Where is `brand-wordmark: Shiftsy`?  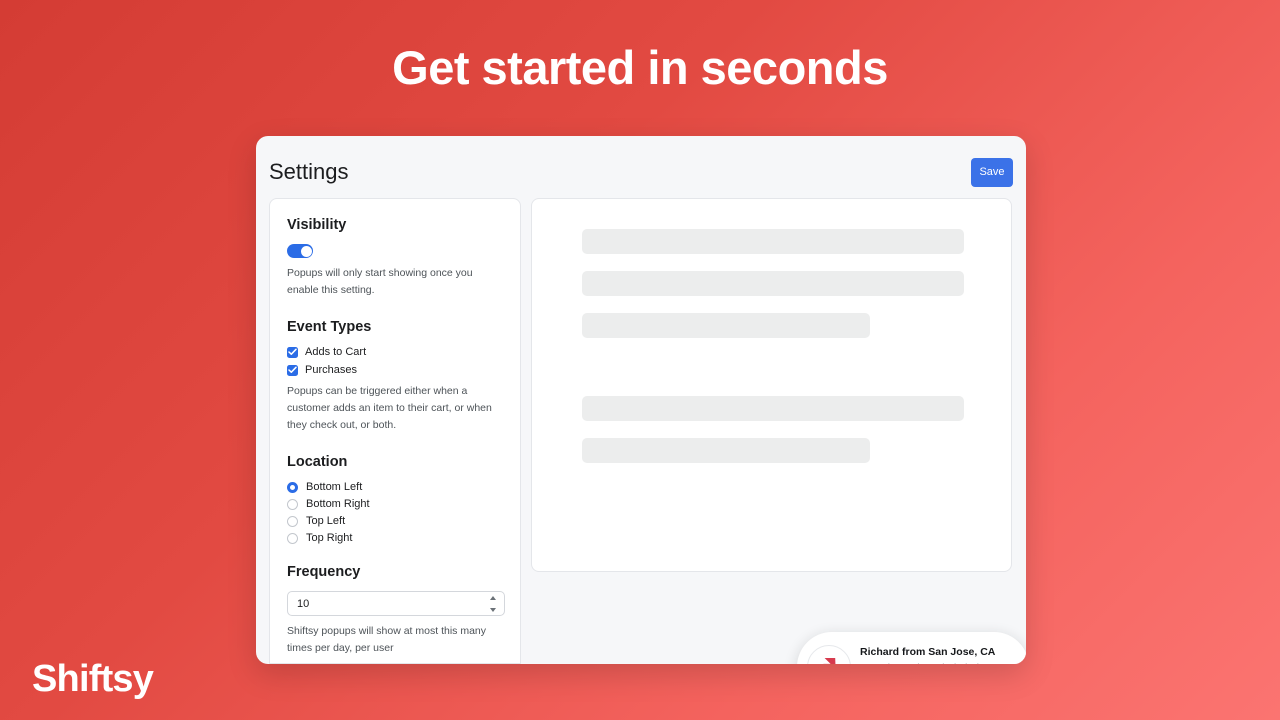 brand-wordmark: Shiftsy is located at coordinates (93, 679).